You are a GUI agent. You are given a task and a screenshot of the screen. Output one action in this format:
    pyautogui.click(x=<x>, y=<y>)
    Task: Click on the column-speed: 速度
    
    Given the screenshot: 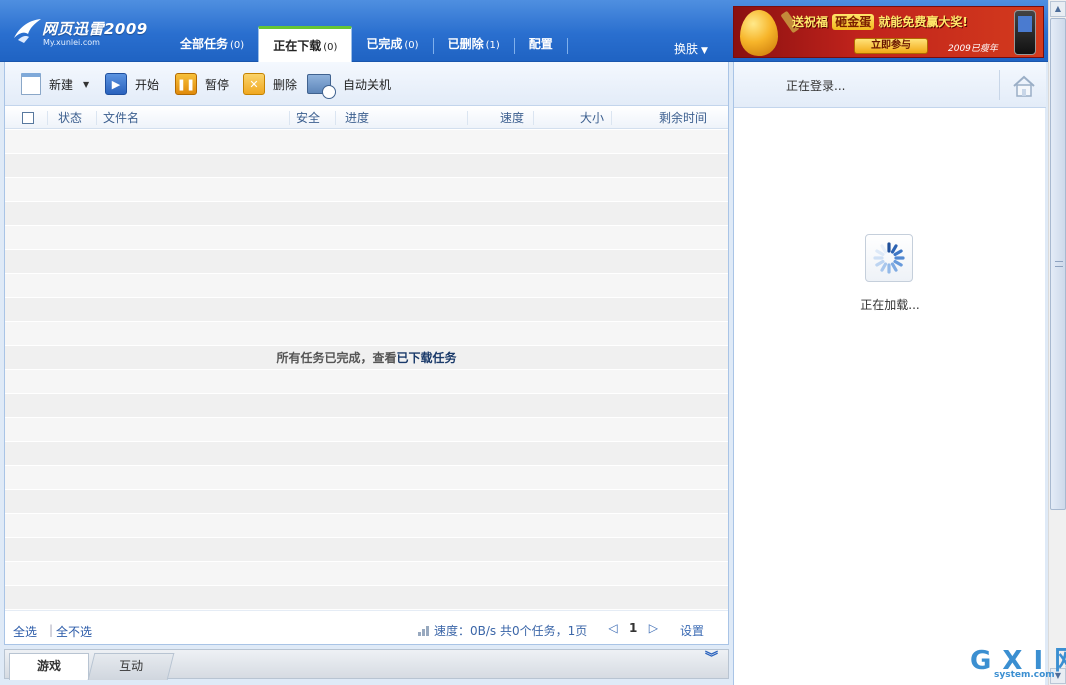 What is the action you would take?
    pyautogui.click(x=512, y=118)
    